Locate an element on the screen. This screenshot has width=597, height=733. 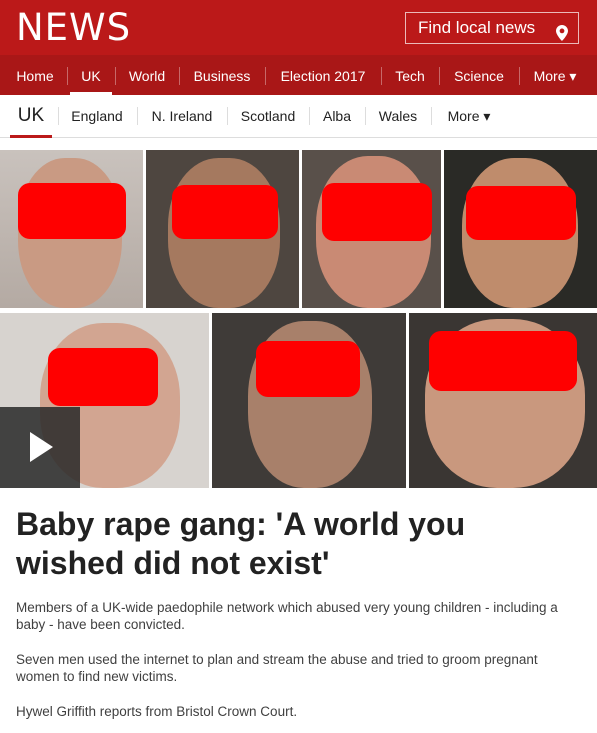
find-local-news-label: Find local news is located at coordinates (477, 27).